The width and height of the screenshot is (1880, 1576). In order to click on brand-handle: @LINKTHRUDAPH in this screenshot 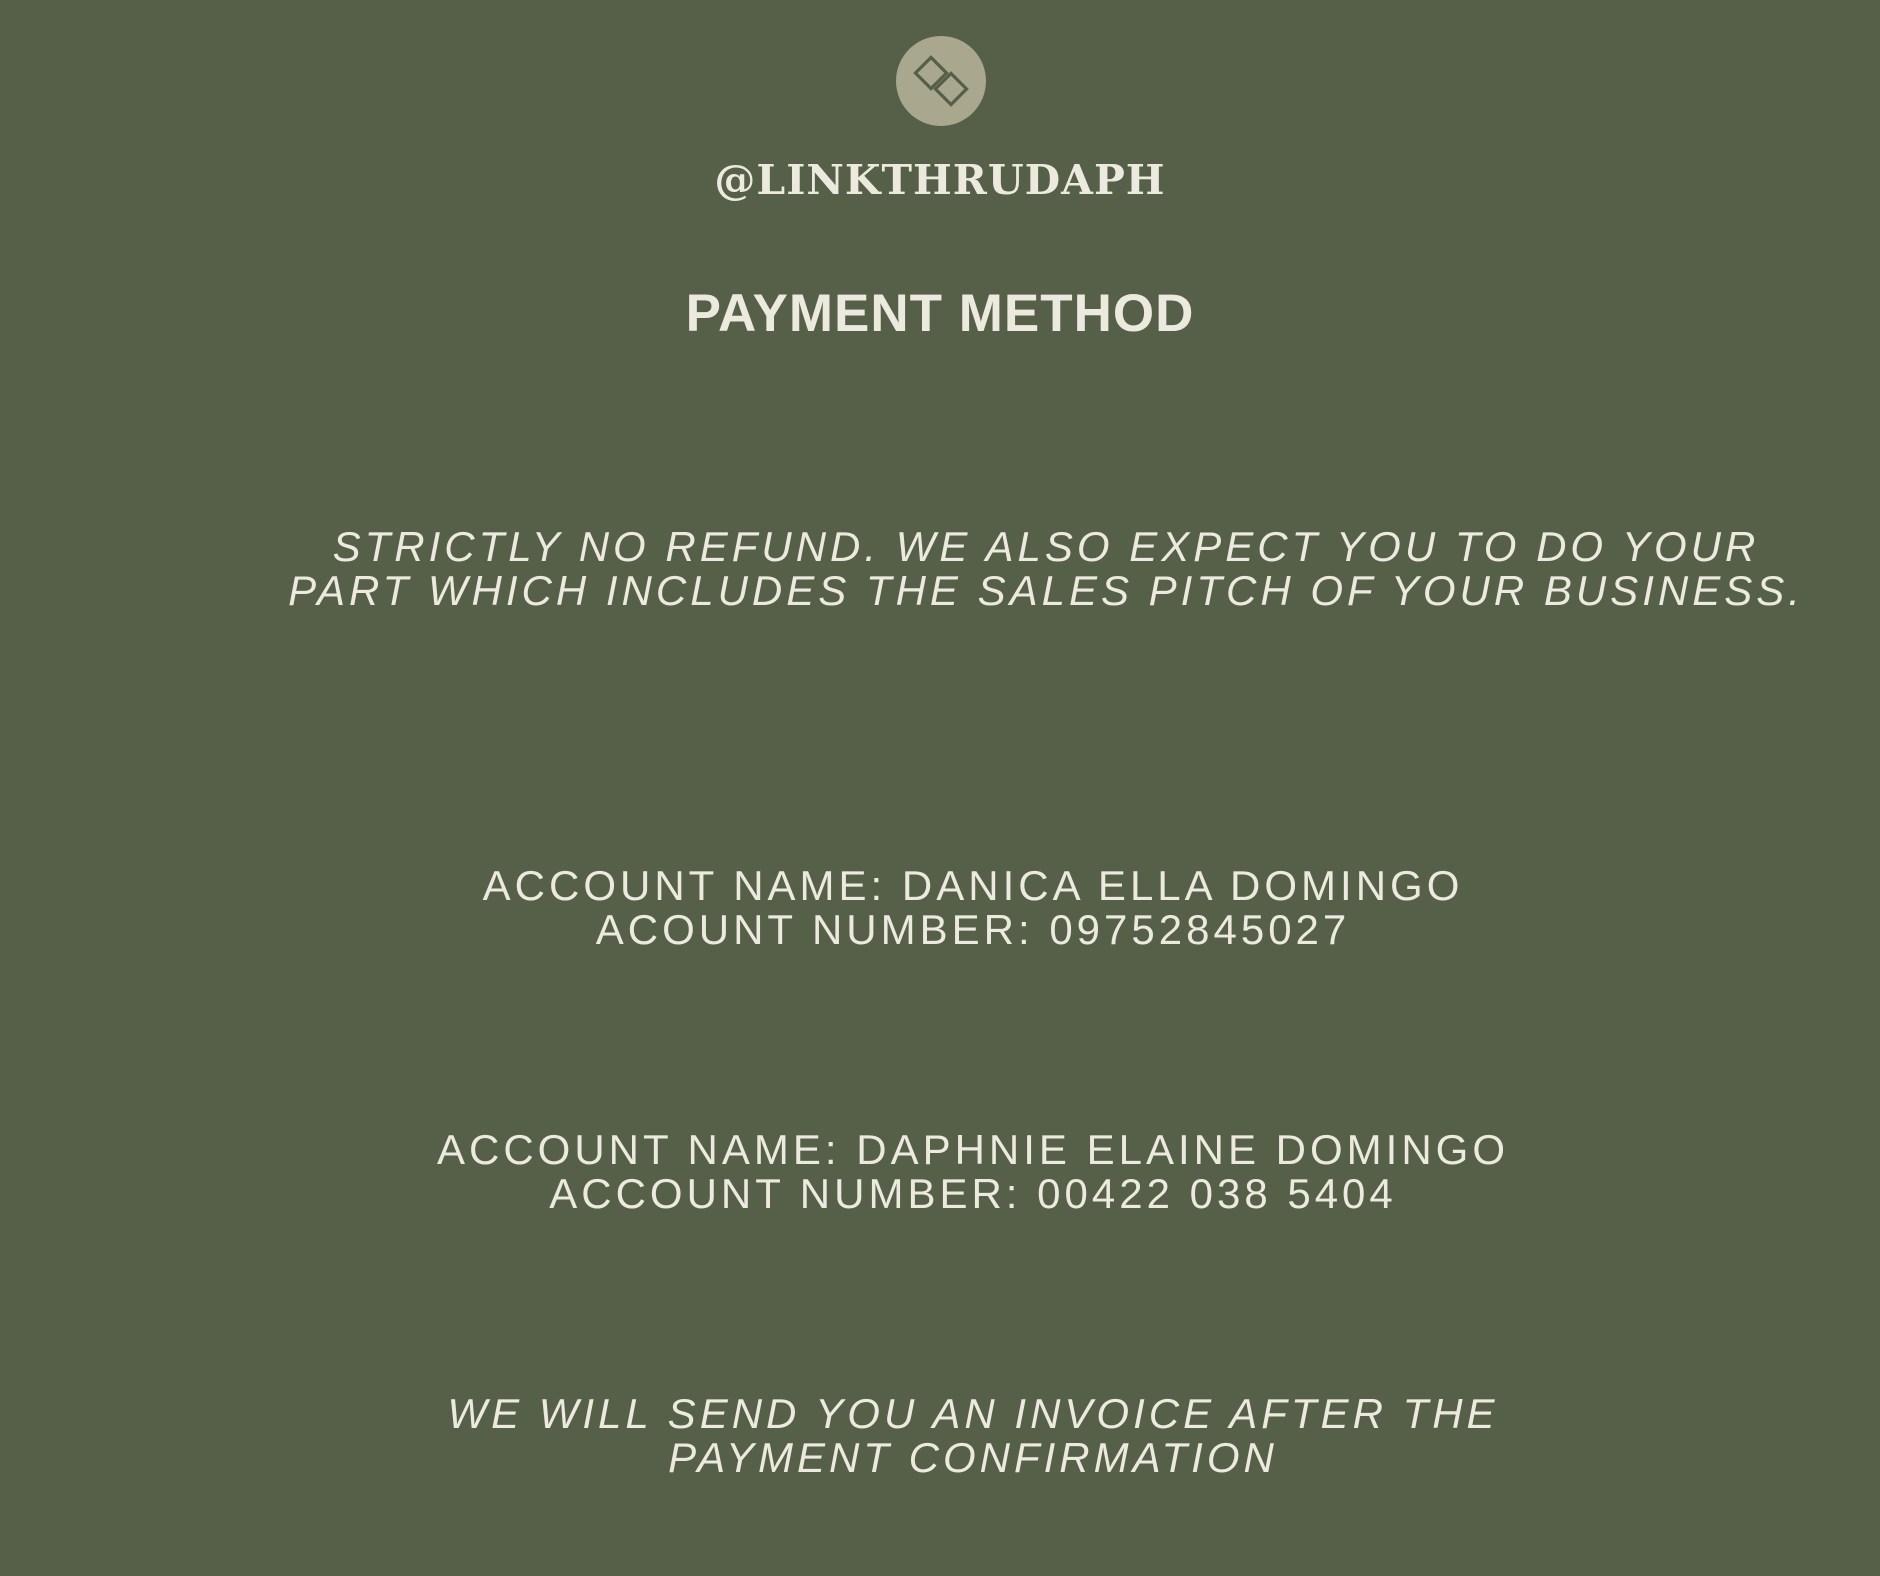, I will do `click(940, 180)`.